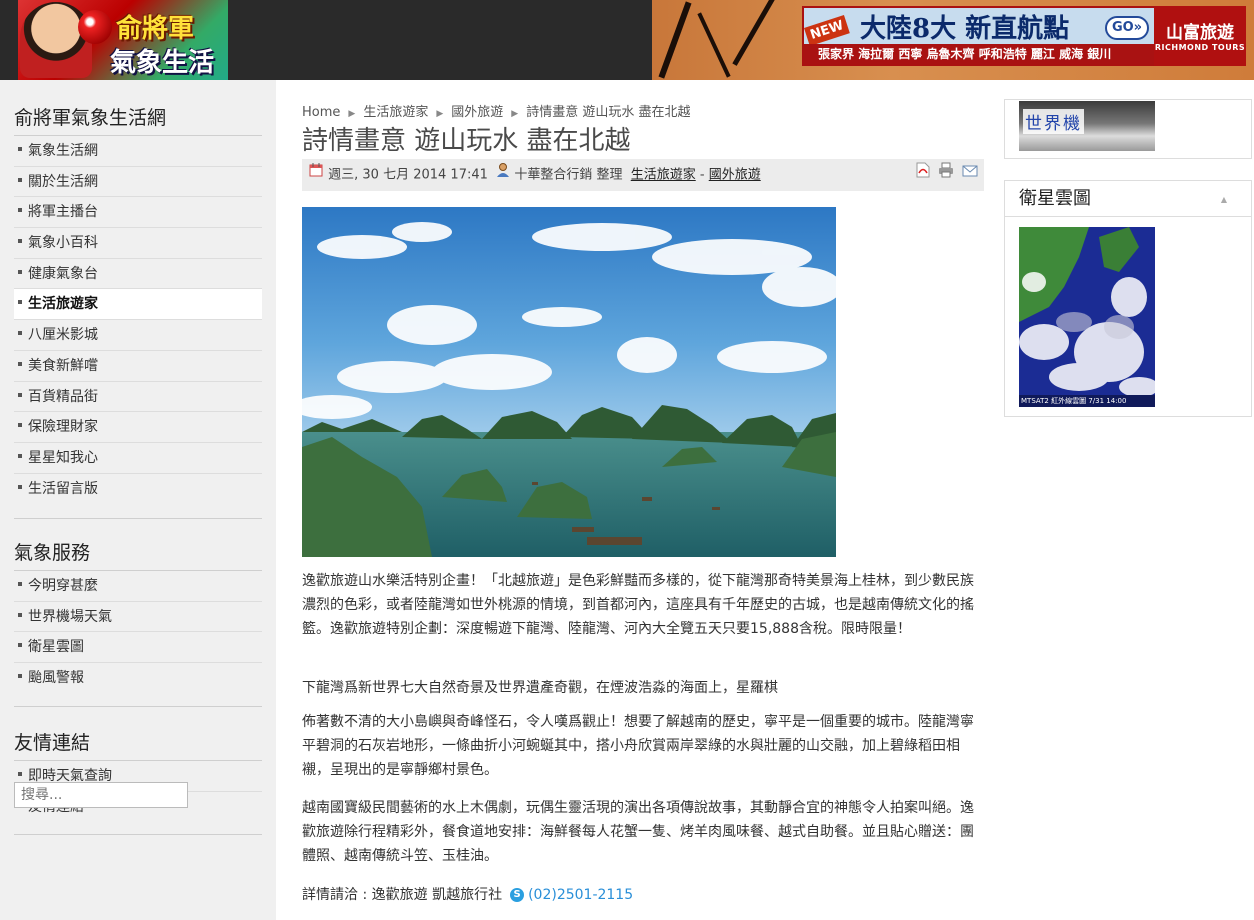 The image size is (1254, 920). What do you see at coordinates (63, 151) in the screenshot?
I see `menu-item-label: 氣象生活網` at bounding box center [63, 151].